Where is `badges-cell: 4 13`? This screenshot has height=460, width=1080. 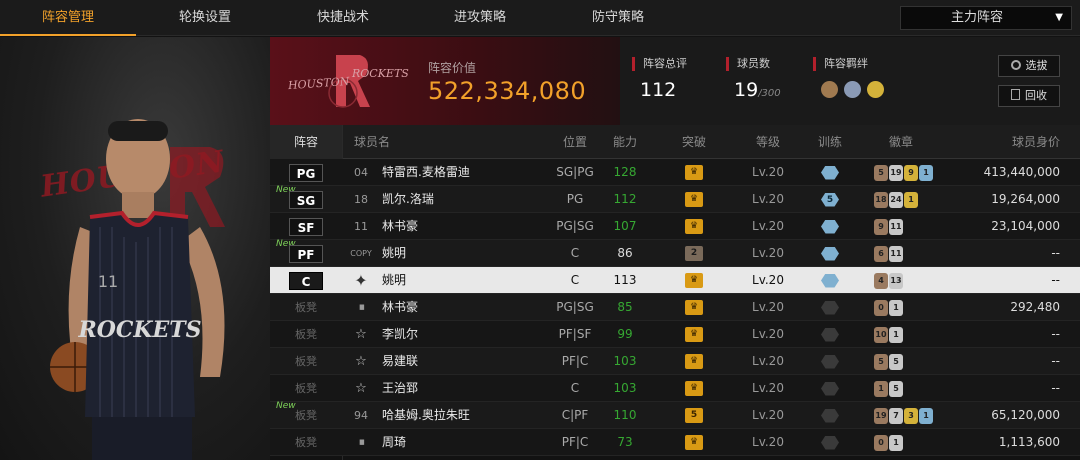 badges-cell: 4 13 is located at coordinates (919, 280).